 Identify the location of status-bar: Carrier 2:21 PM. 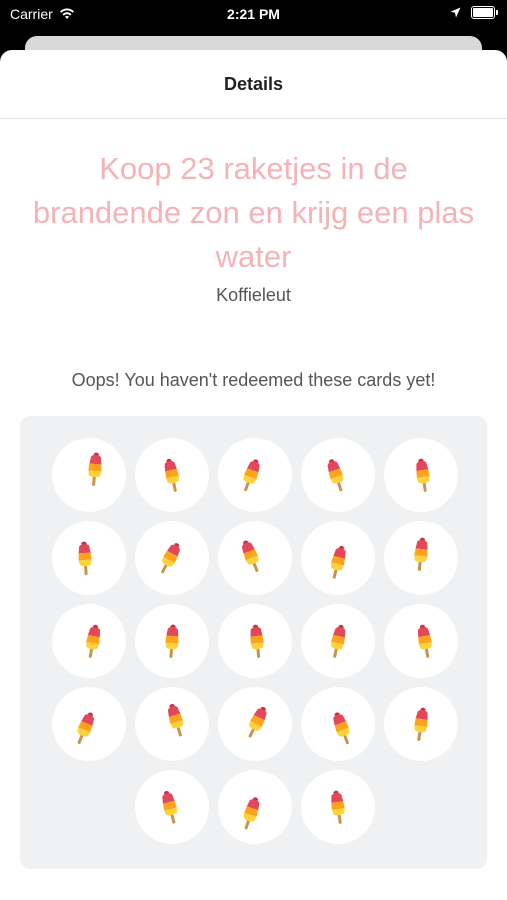
(253, 15).